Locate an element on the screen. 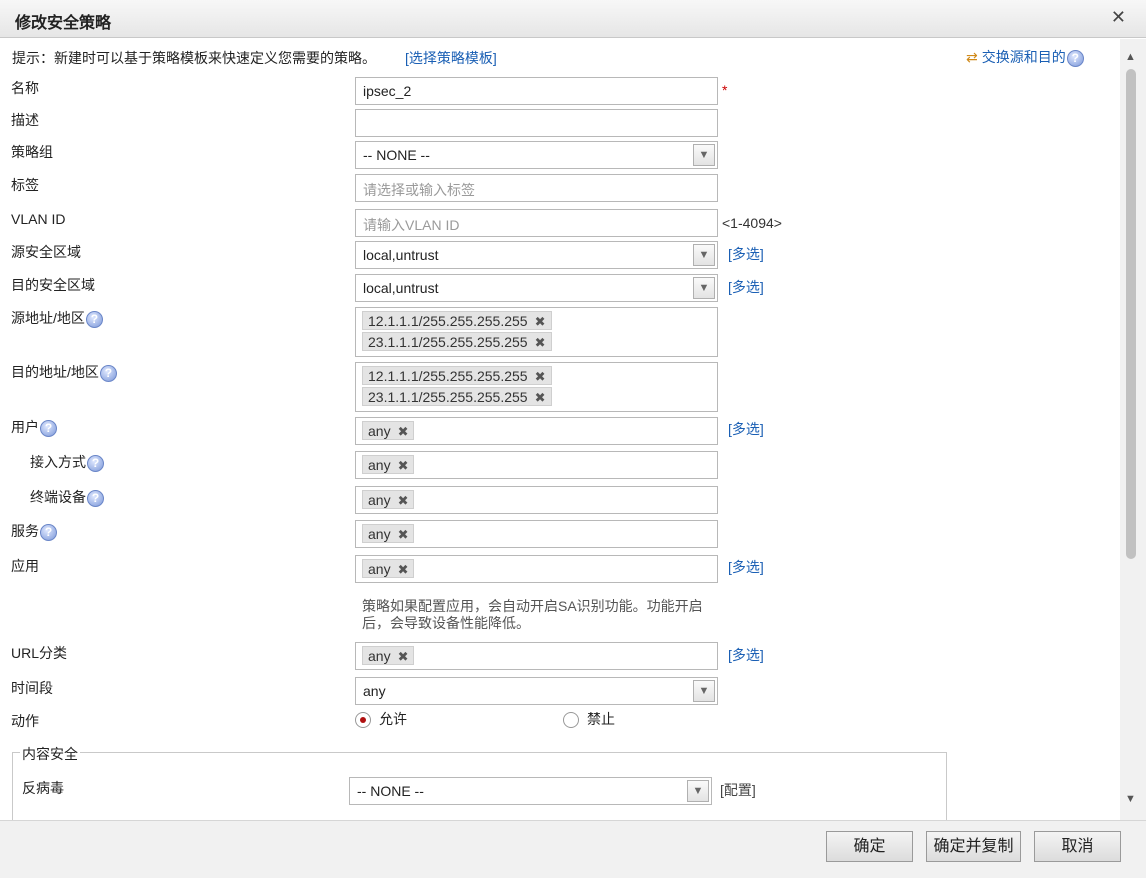 The image size is (1146, 878). service-label: 服务? is located at coordinates (34, 531).